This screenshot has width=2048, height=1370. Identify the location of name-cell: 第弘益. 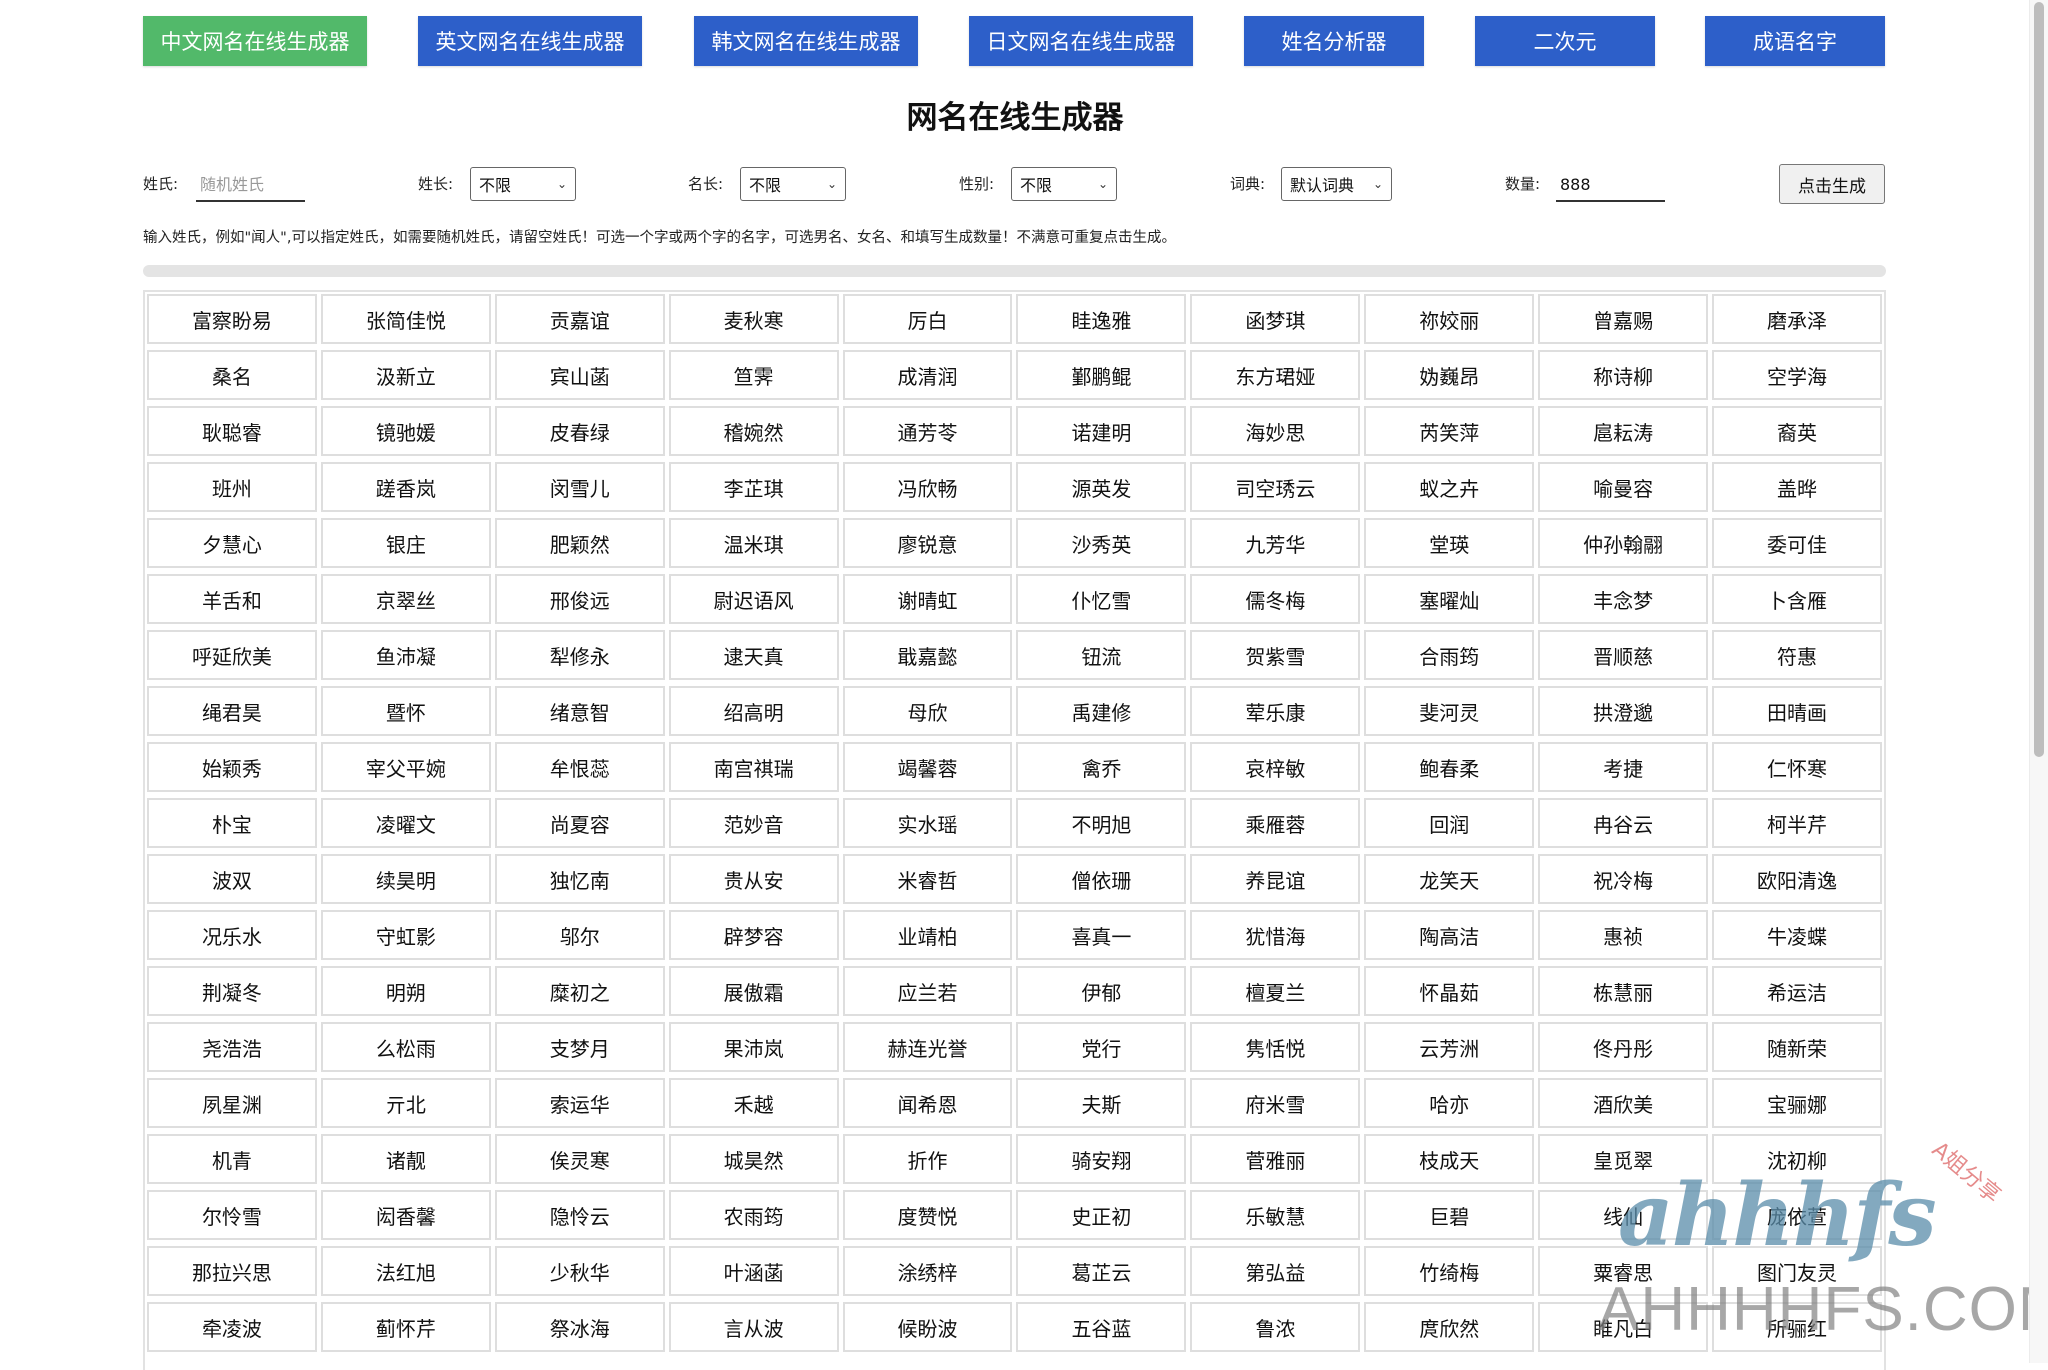
(1275, 1271).